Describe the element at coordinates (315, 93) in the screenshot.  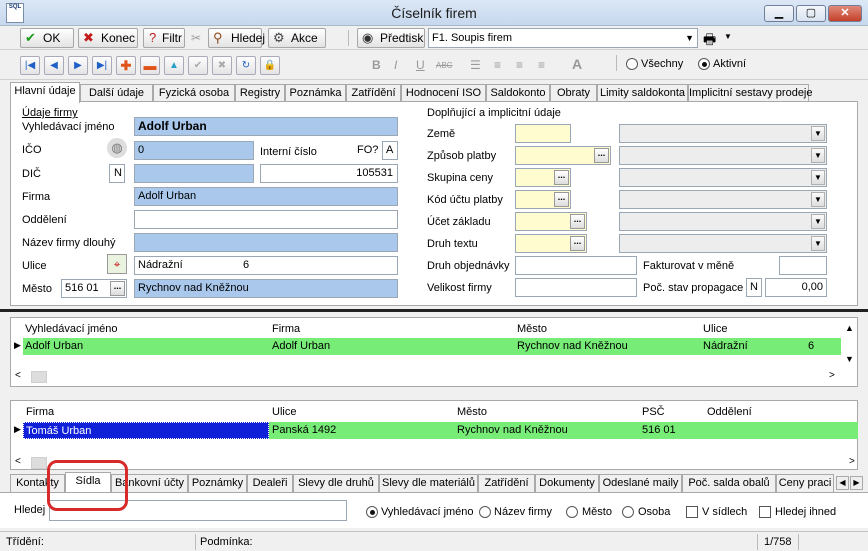
I see `tab-poznamka: Poznámka` at that location.